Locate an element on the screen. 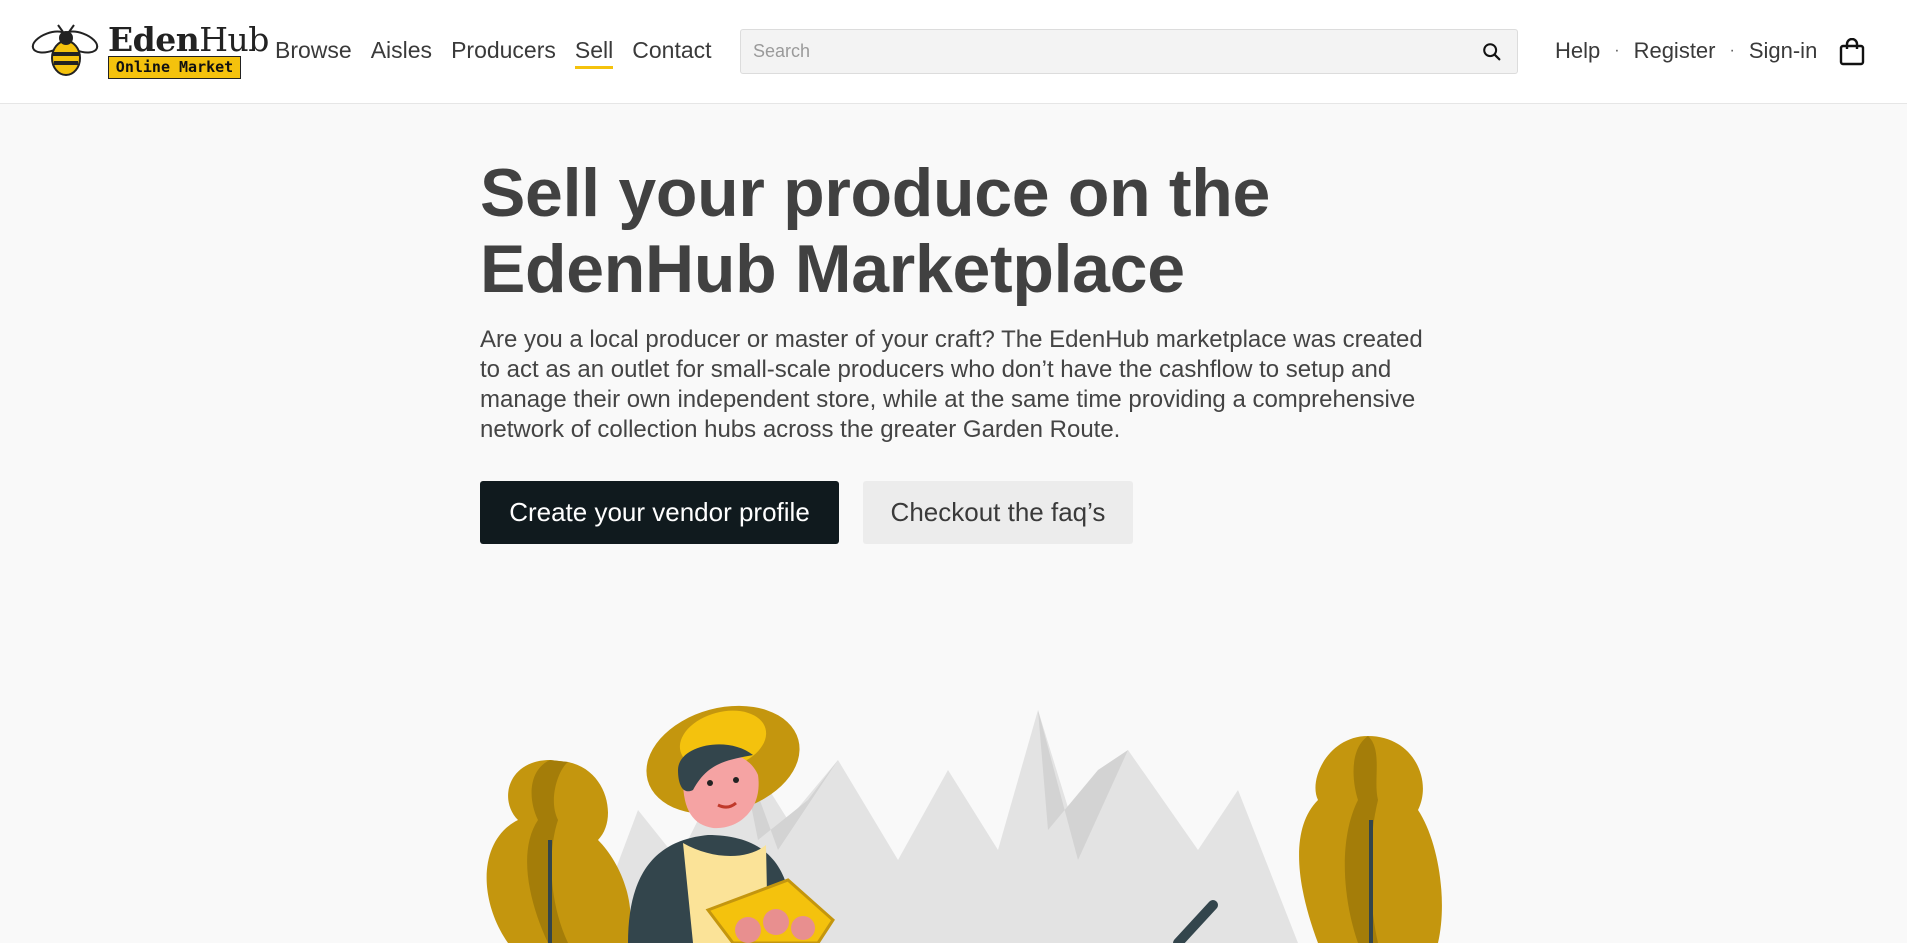  logo-badge: Online Market is located at coordinates (174, 67).